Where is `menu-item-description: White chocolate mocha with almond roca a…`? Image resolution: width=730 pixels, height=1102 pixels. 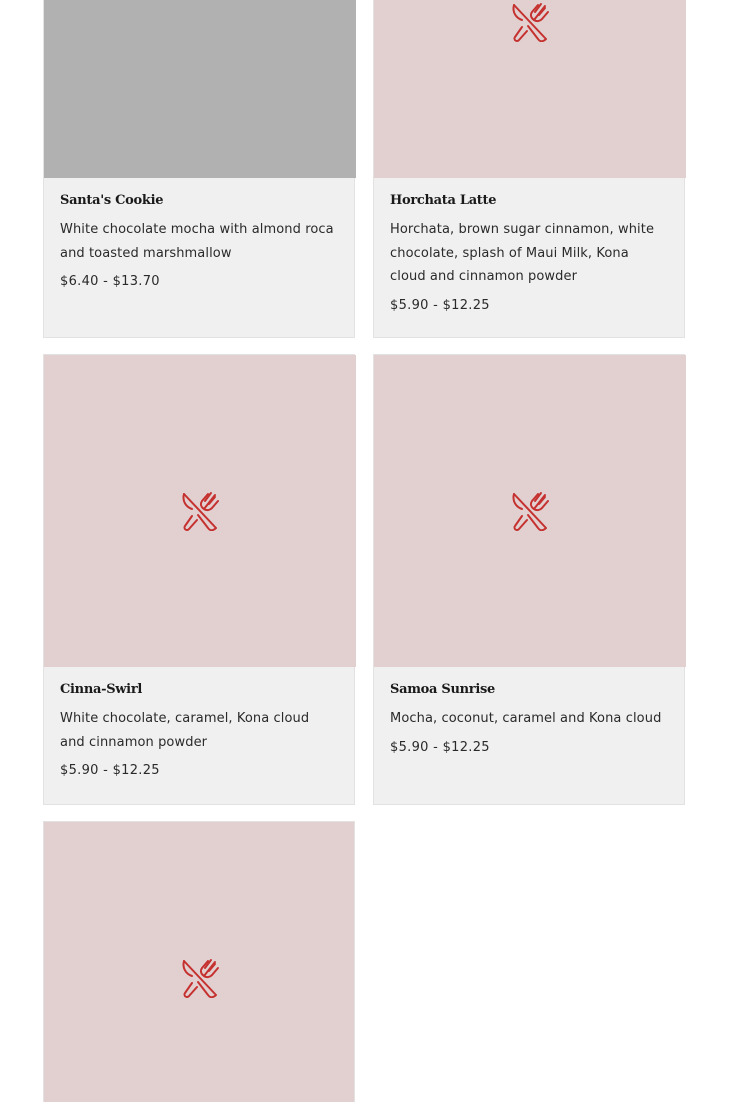 menu-item-description: White chocolate mocha with almond roca a… is located at coordinates (197, 241).